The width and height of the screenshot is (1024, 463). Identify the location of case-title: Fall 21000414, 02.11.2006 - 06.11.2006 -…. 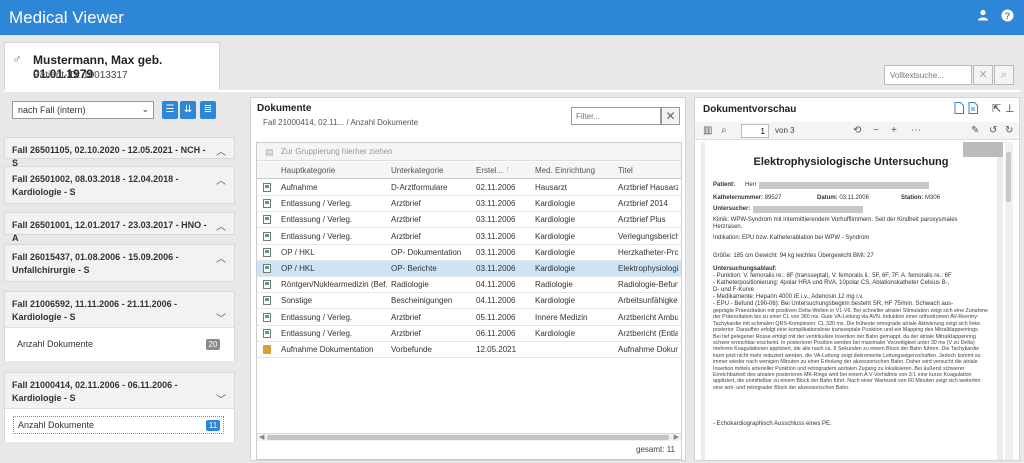
(95, 391).